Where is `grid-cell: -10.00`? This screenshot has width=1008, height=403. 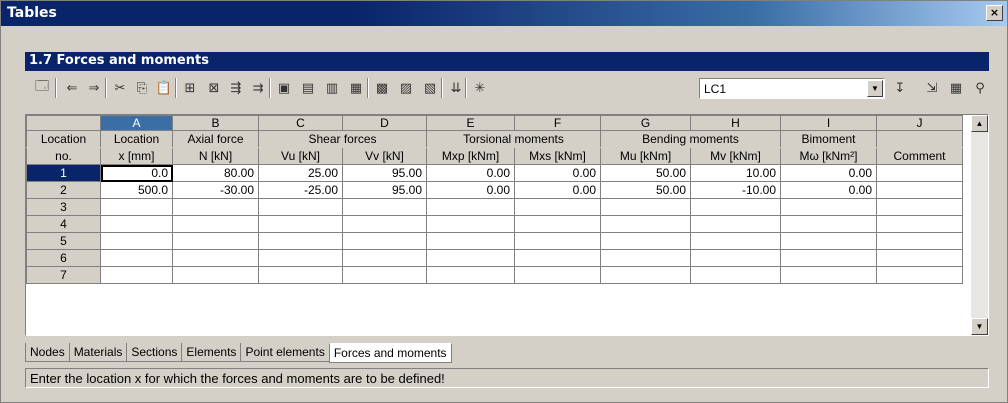
grid-cell: -10.00 is located at coordinates (735, 190).